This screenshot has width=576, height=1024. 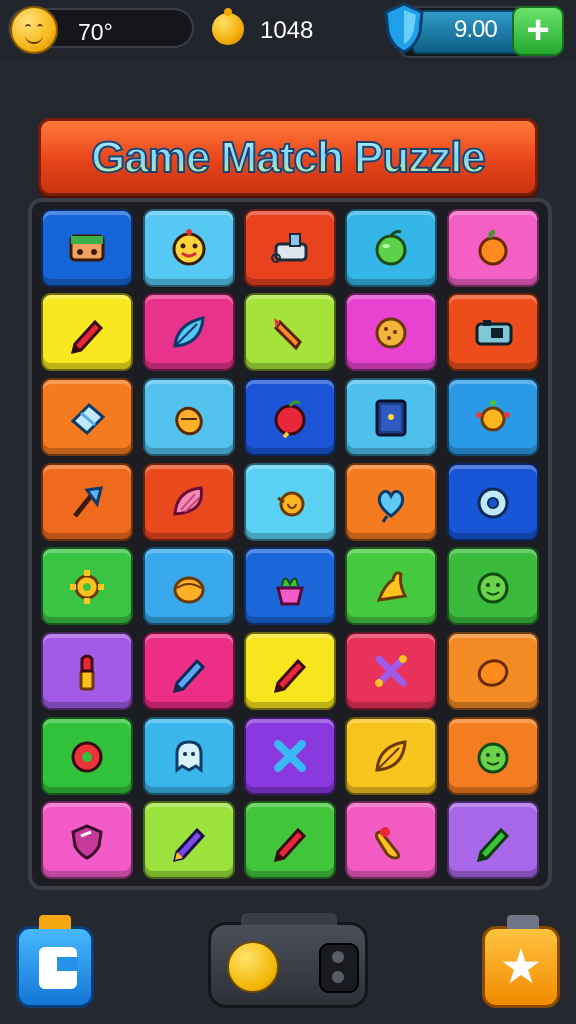 I want to click on shield-icon, so click(x=87, y=842).